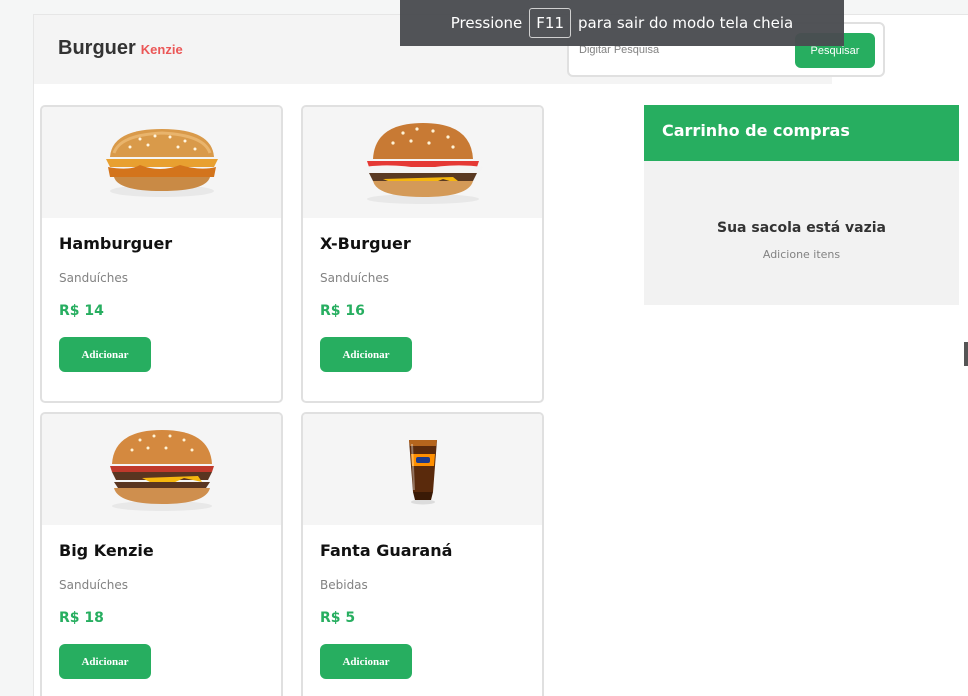  What do you see at coordinates (801, 133) in the screenshot?
I see `cart-title: Carrinho de compras` at bounding box center [801, 133].